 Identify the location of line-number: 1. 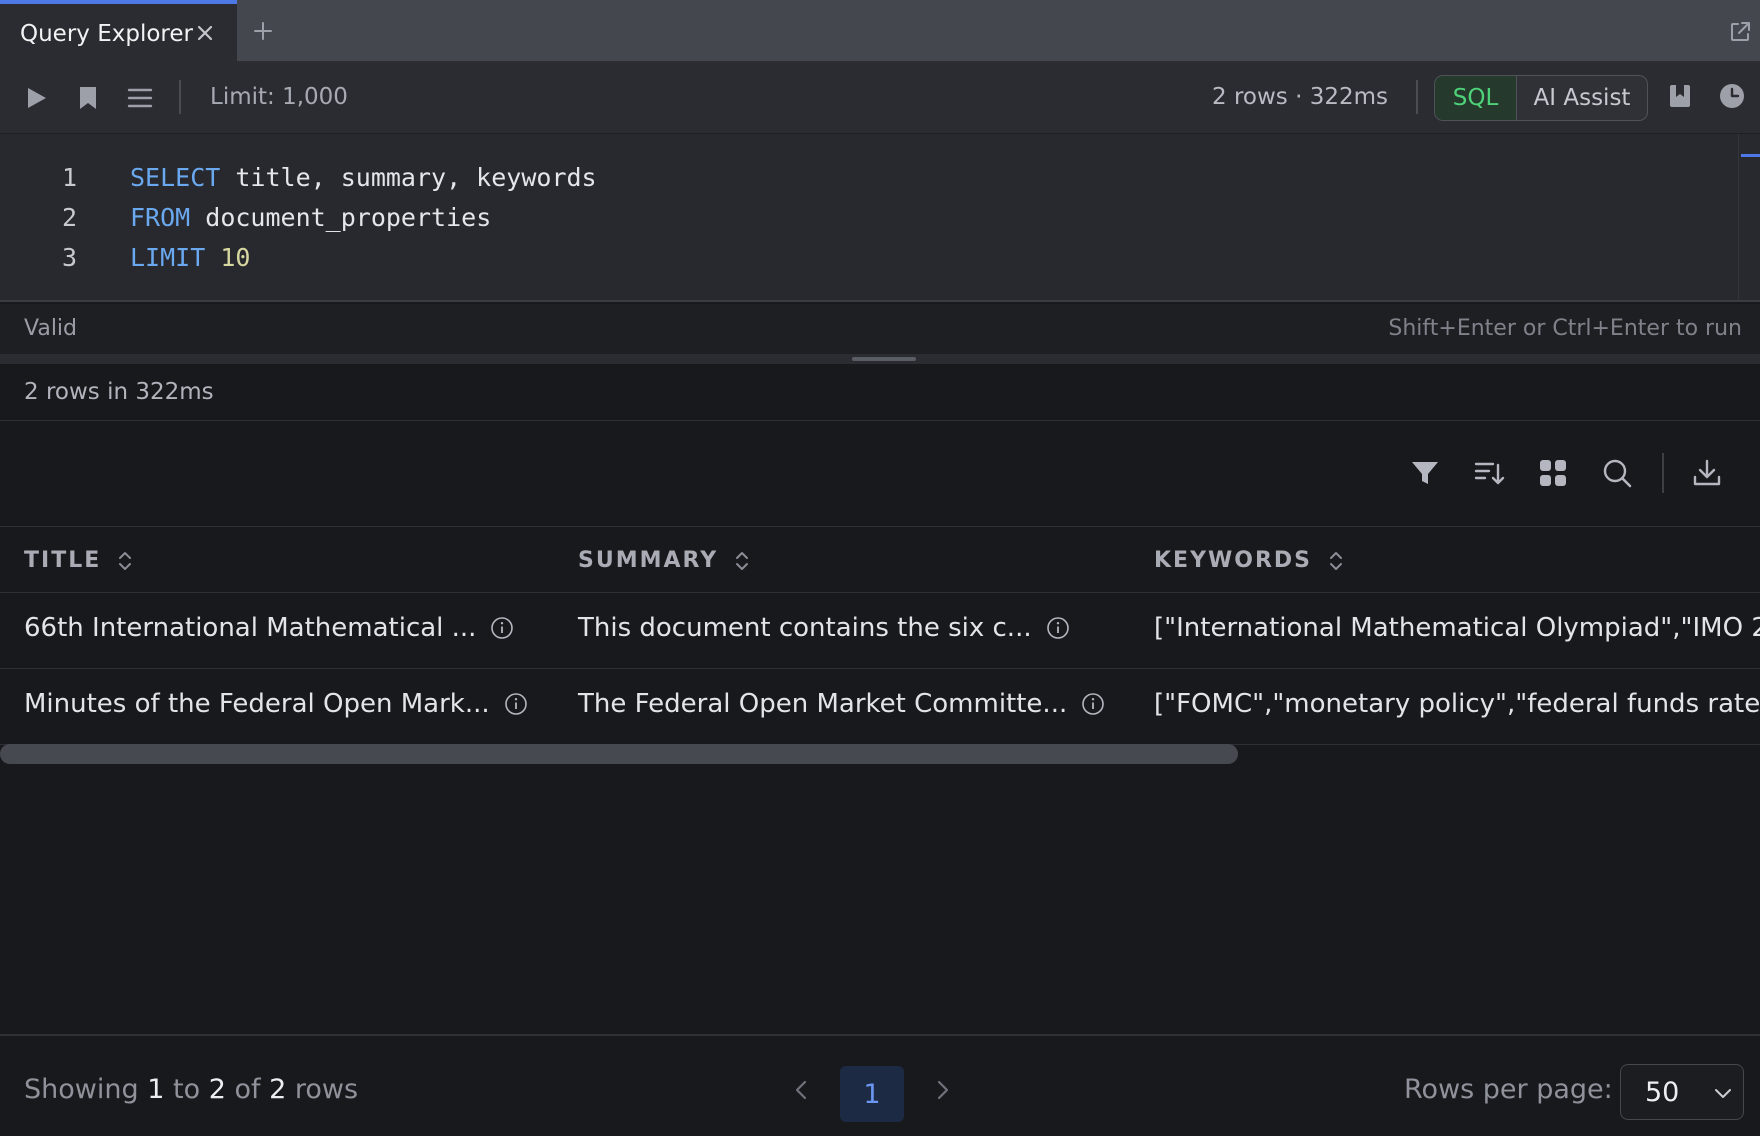
(70, 177).